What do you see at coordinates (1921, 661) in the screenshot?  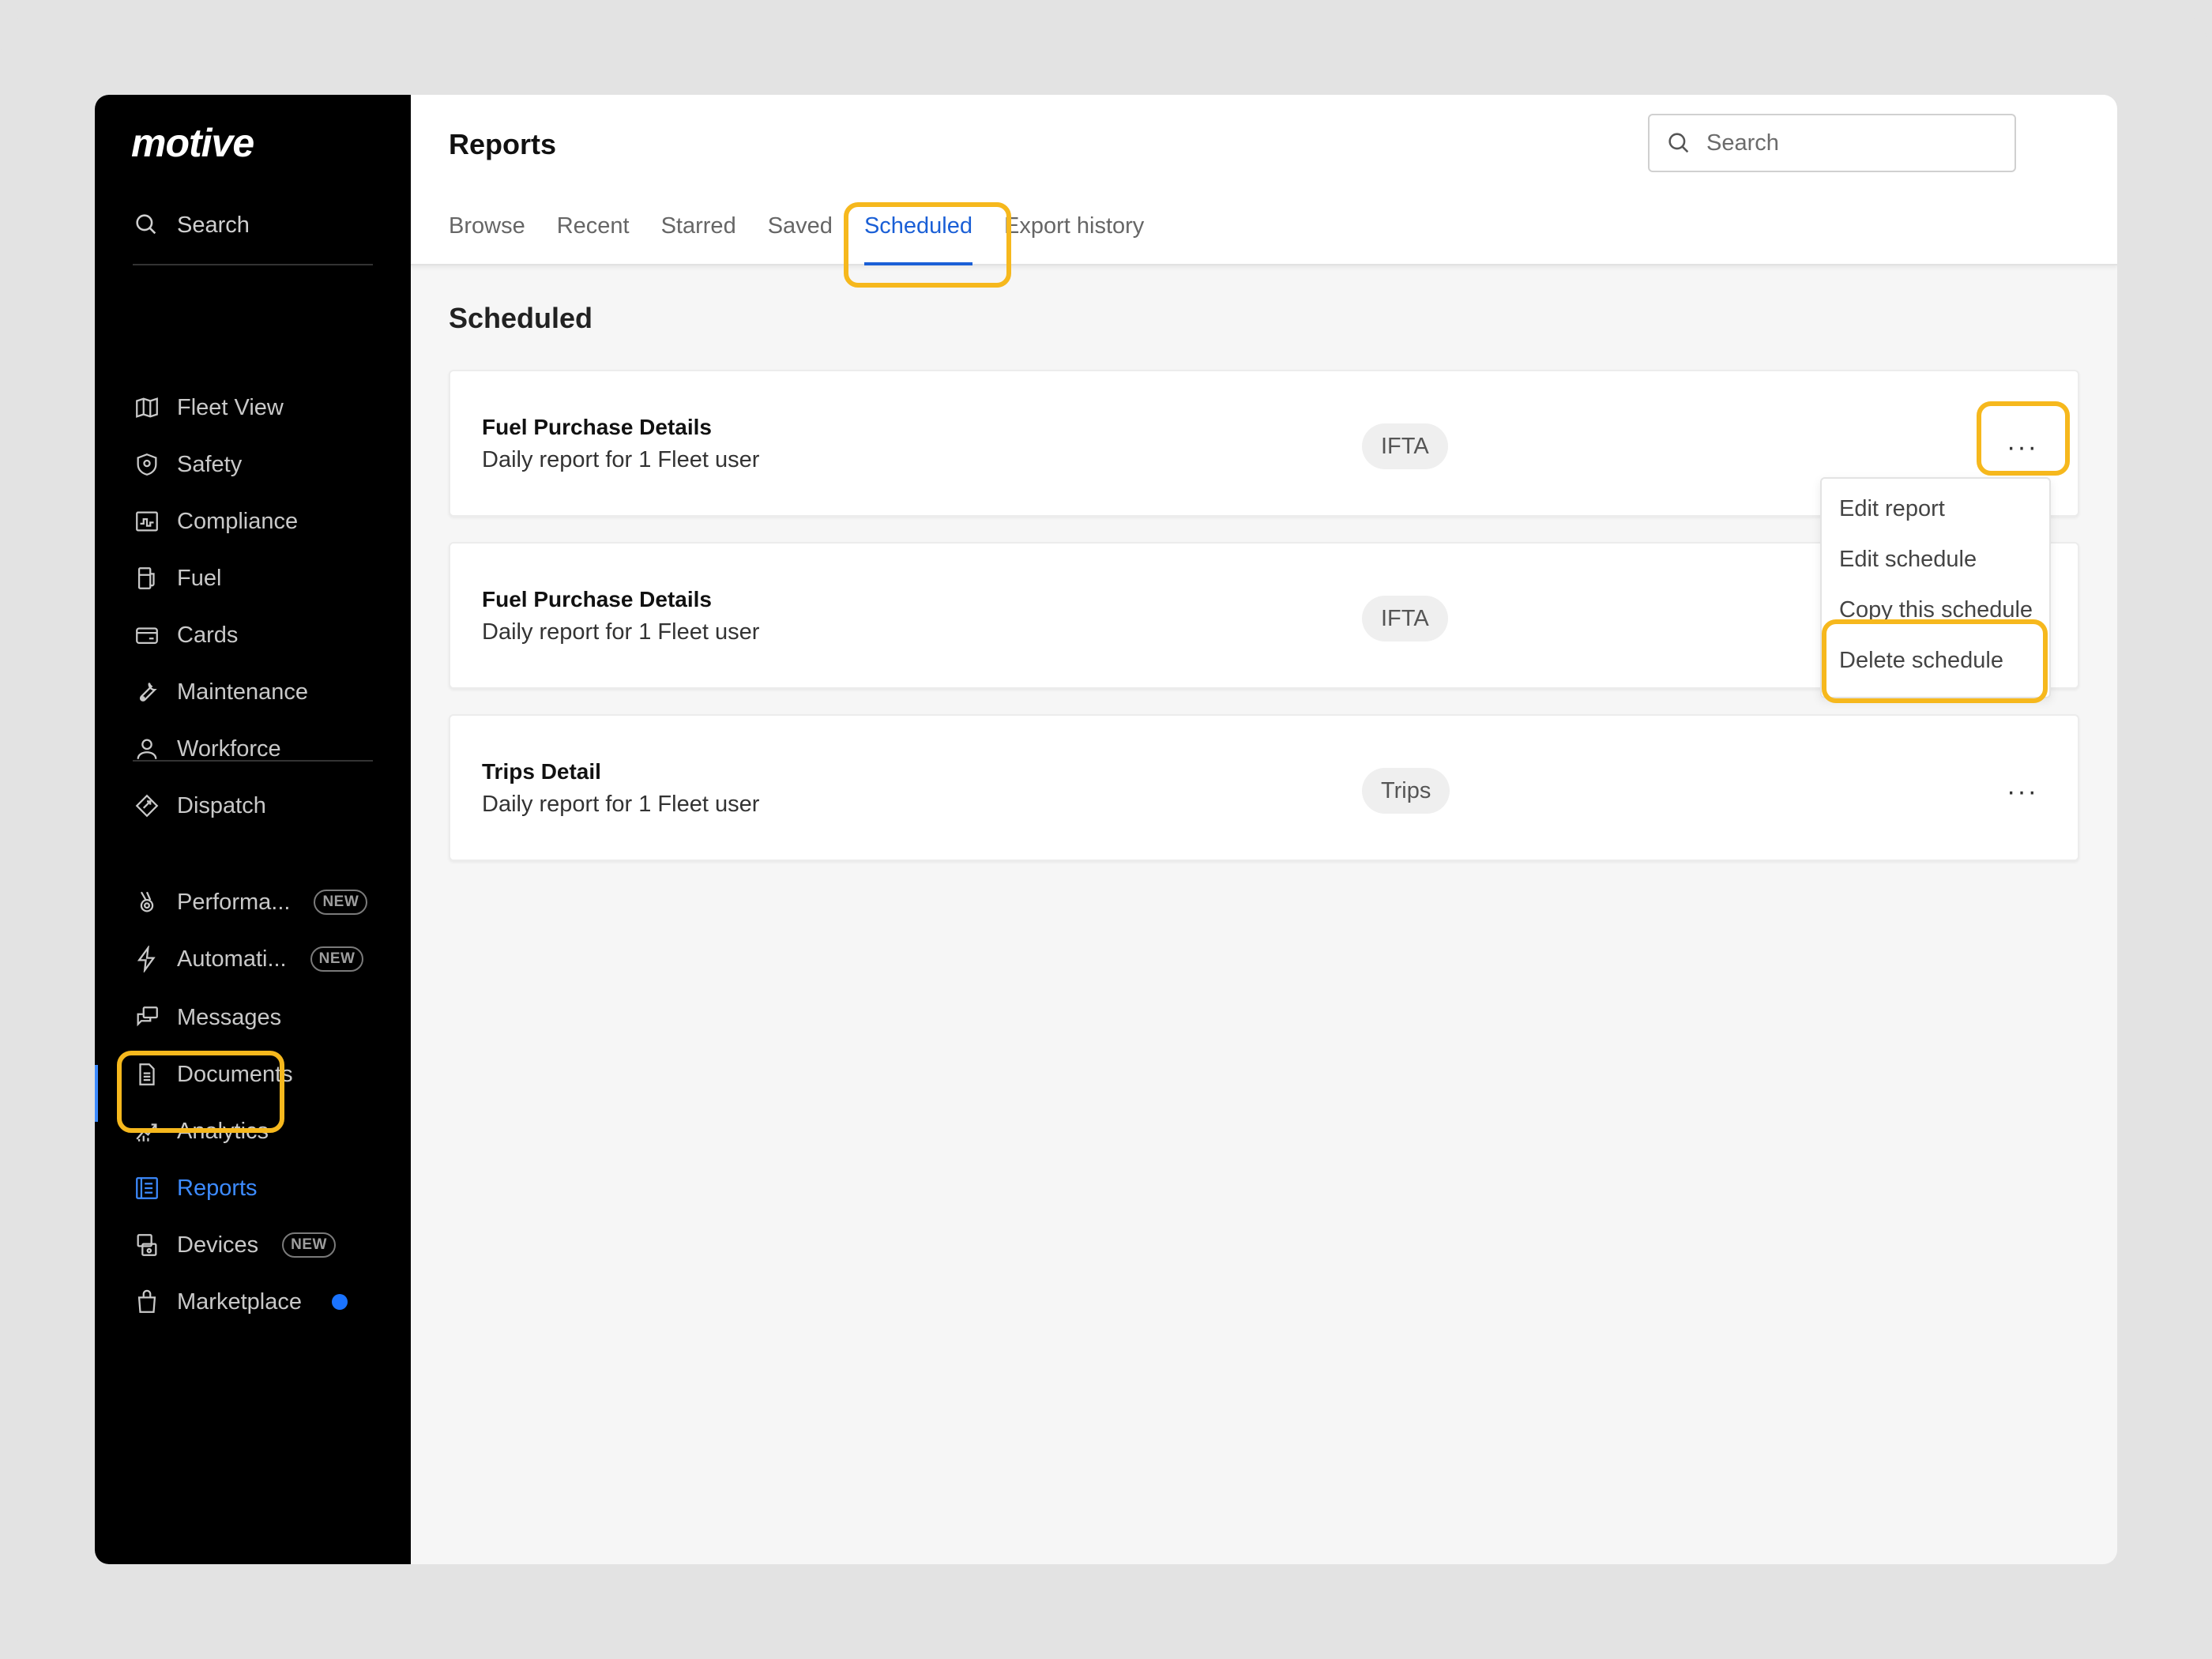 I see `menu-item-delete-schedule: Delete schedule` at bounding box center [1921, 661].